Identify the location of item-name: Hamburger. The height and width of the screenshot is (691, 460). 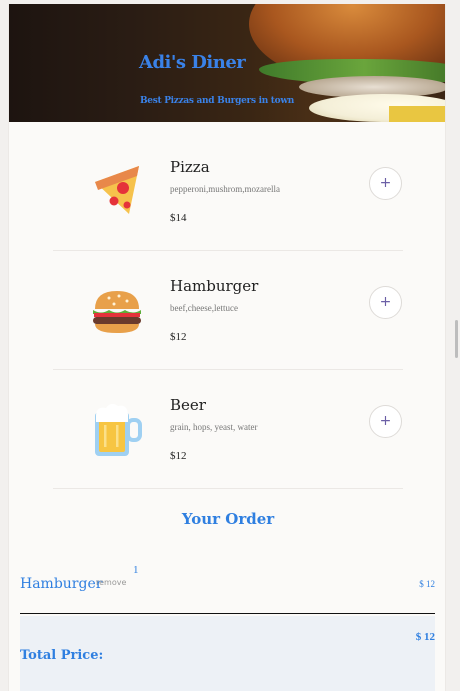
(214, 286).